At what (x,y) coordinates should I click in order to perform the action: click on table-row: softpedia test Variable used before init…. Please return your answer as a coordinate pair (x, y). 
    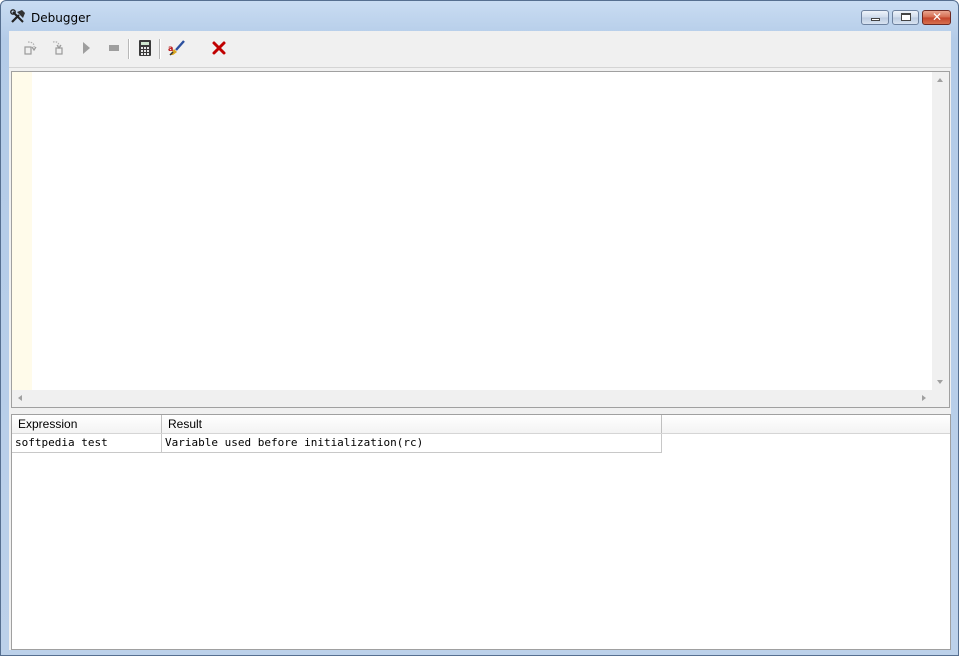
    Looking at the image, I should click on (337, 443).